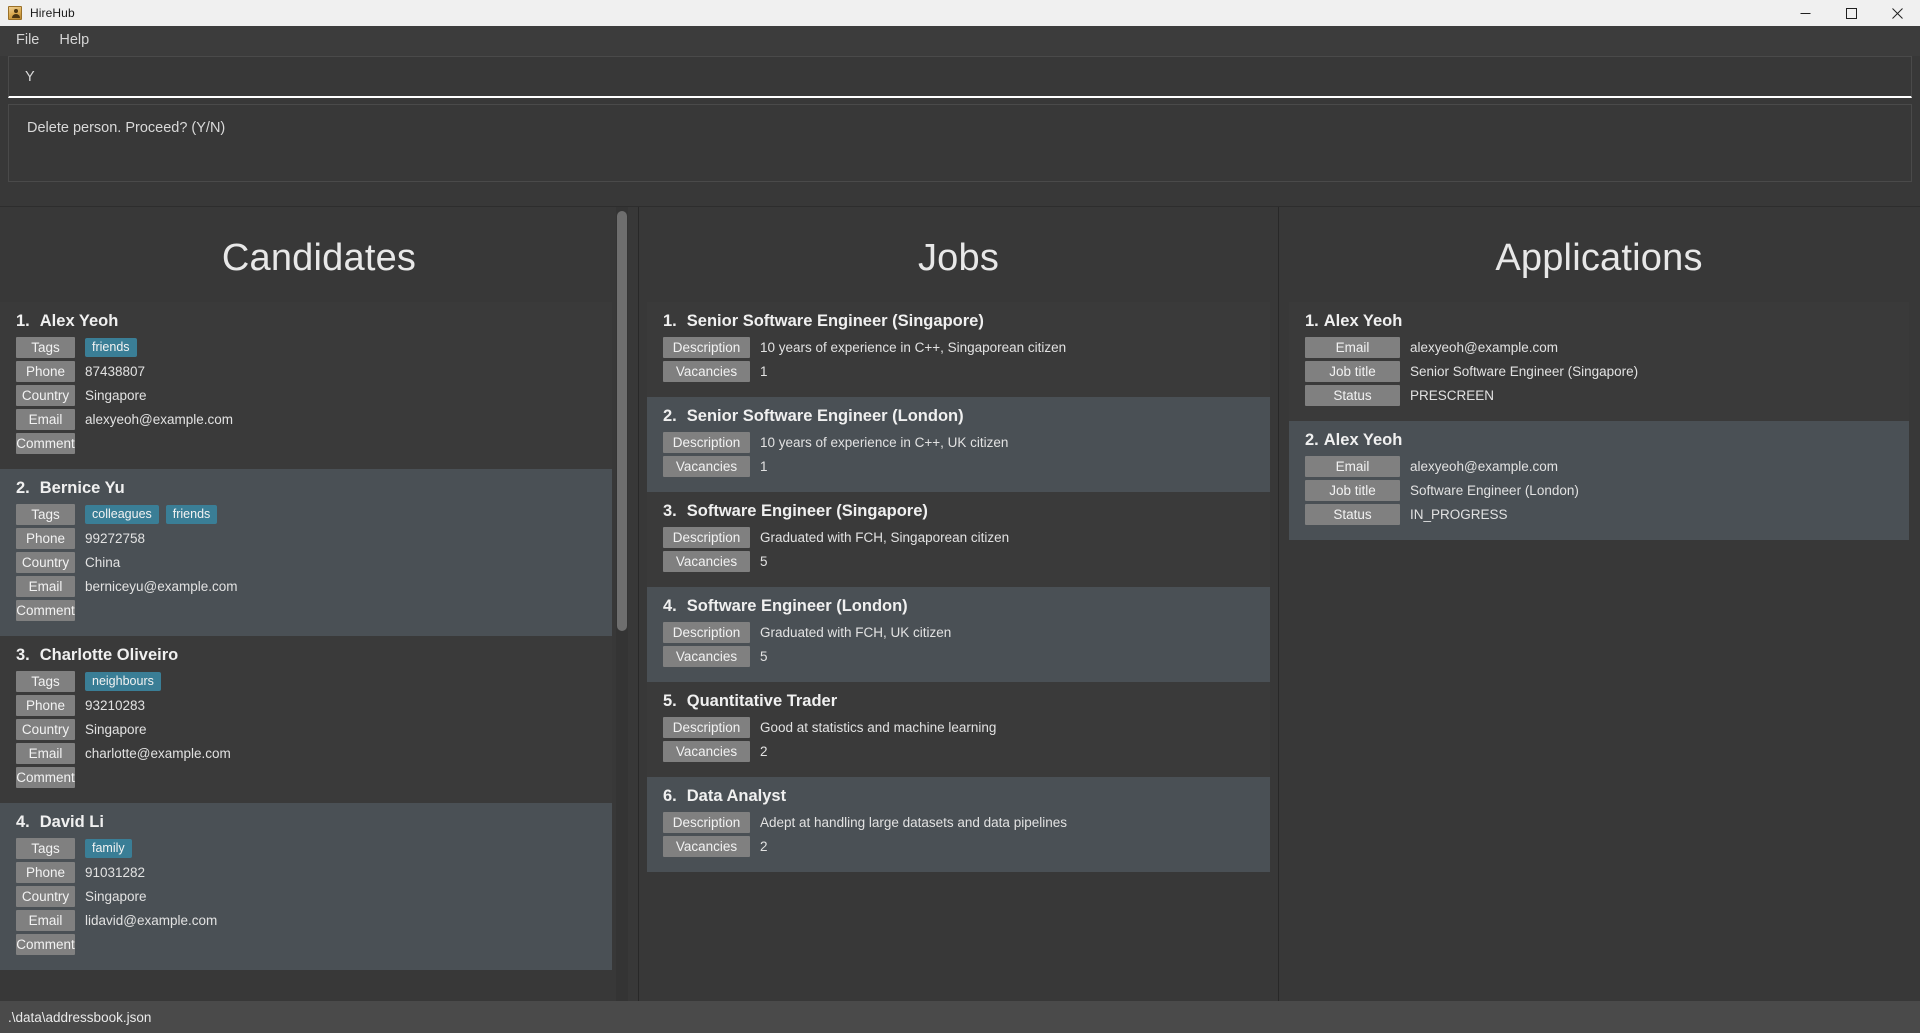 The width and height of the screenshot is (1920, 1033). I want to click on card-name: Quantitative Trader, so click(762, 701).